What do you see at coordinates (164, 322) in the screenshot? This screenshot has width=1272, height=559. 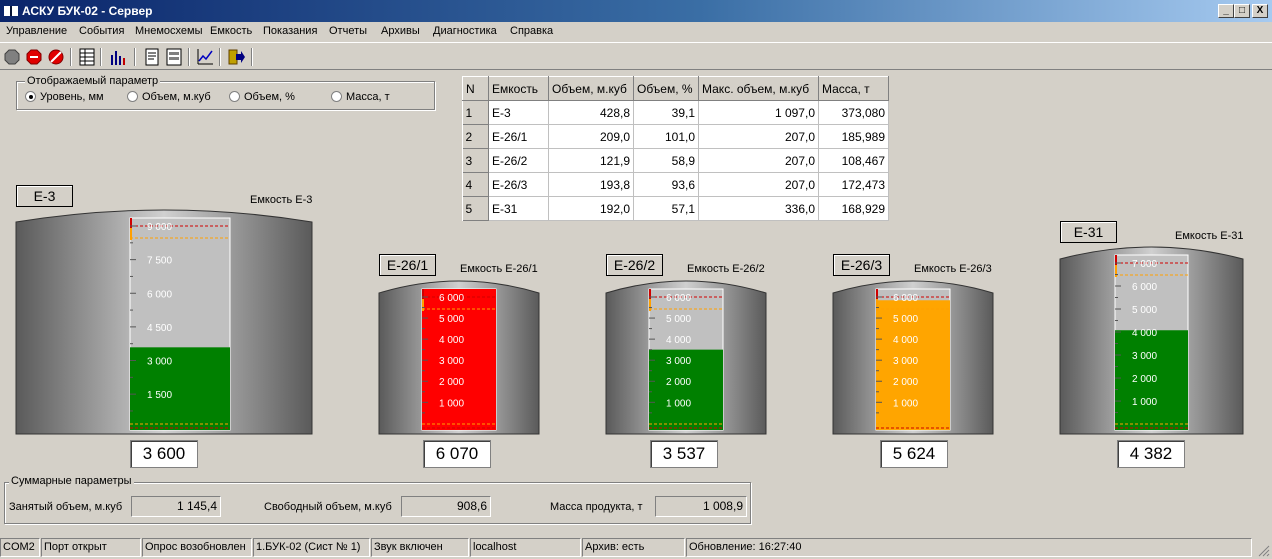 I see `tank-graphic: 9 000 7 500 6 000 4 500 3 000 1 500` at bounding box center [164, 322].